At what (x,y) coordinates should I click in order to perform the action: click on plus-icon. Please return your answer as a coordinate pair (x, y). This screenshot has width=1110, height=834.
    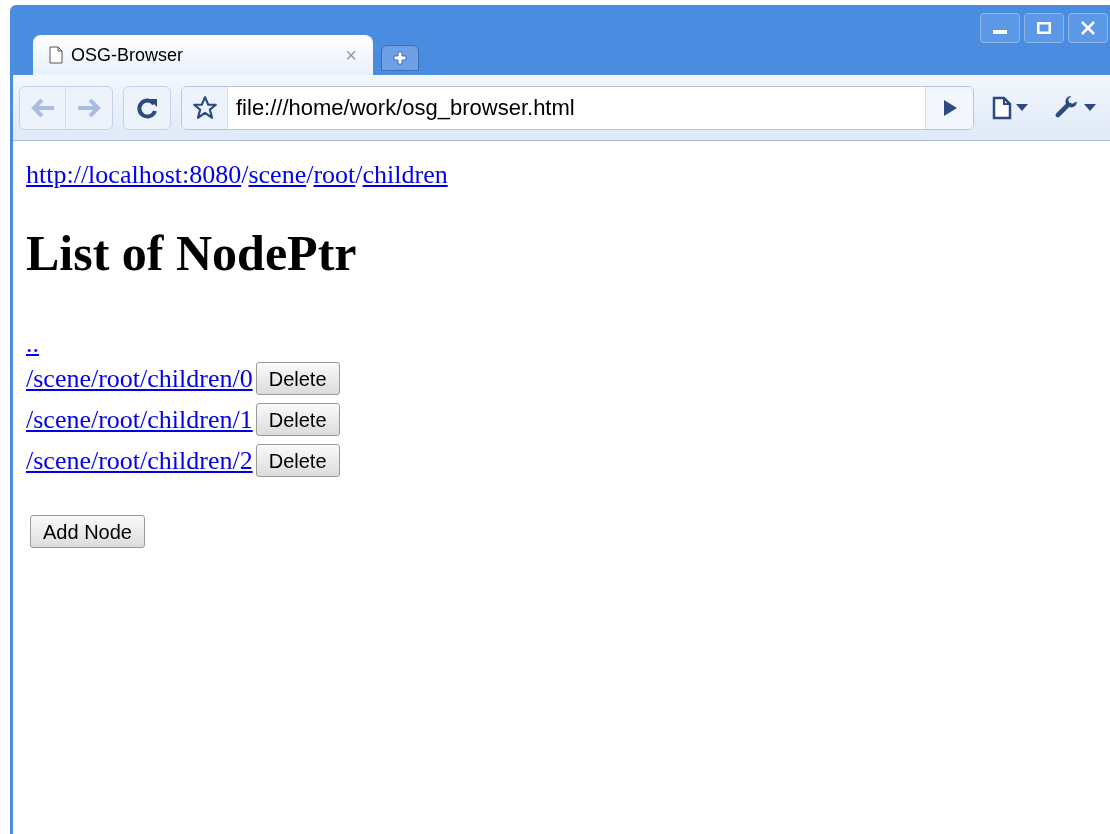
    Looking at the image, I should click on (400, 58).